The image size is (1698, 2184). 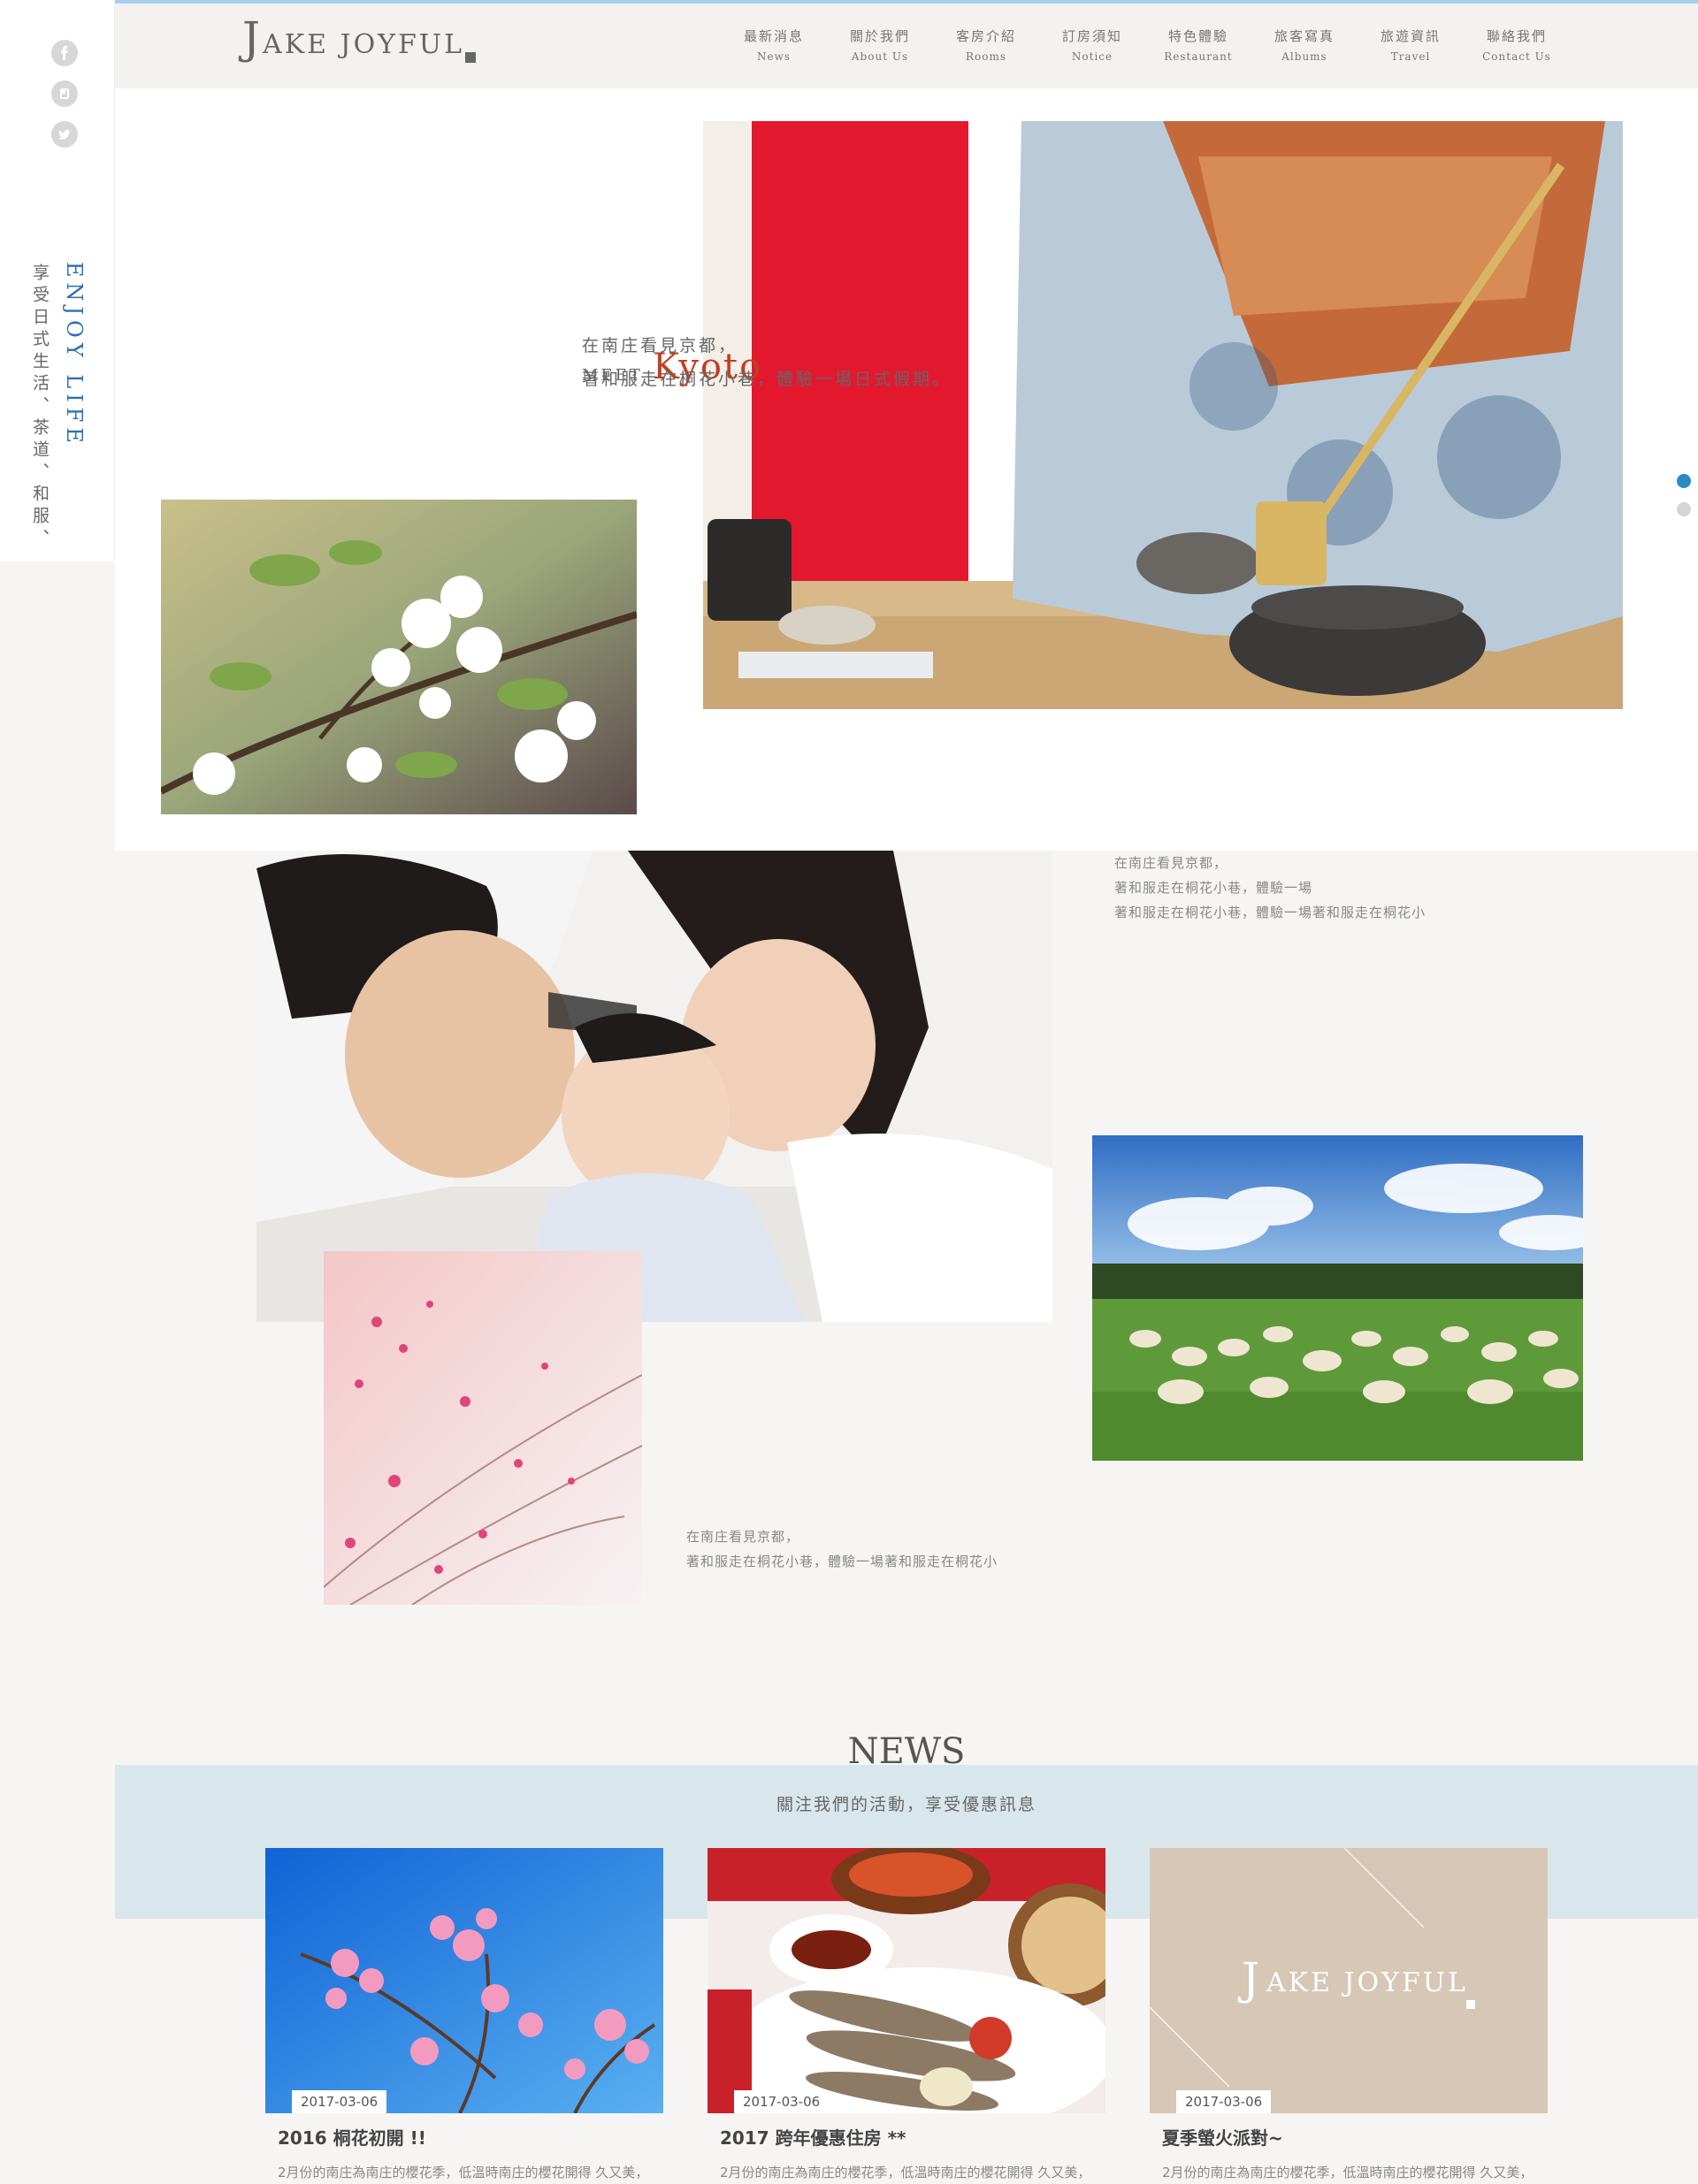 I want to click on news-card-image: J AKE JOYFUL 2017-03-06, so click(x=1349, y=1980).